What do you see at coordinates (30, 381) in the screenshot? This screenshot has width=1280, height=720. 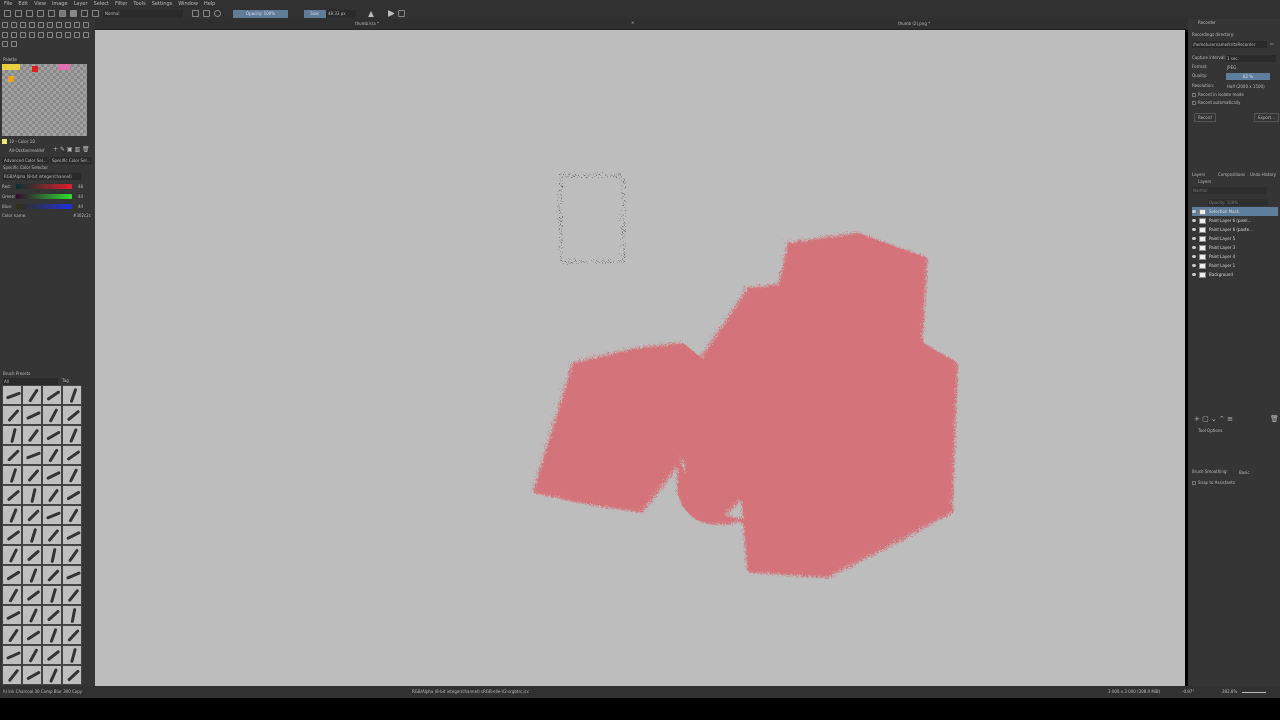 I see `brush-filter-select: All` at bounding box center [30, 381].